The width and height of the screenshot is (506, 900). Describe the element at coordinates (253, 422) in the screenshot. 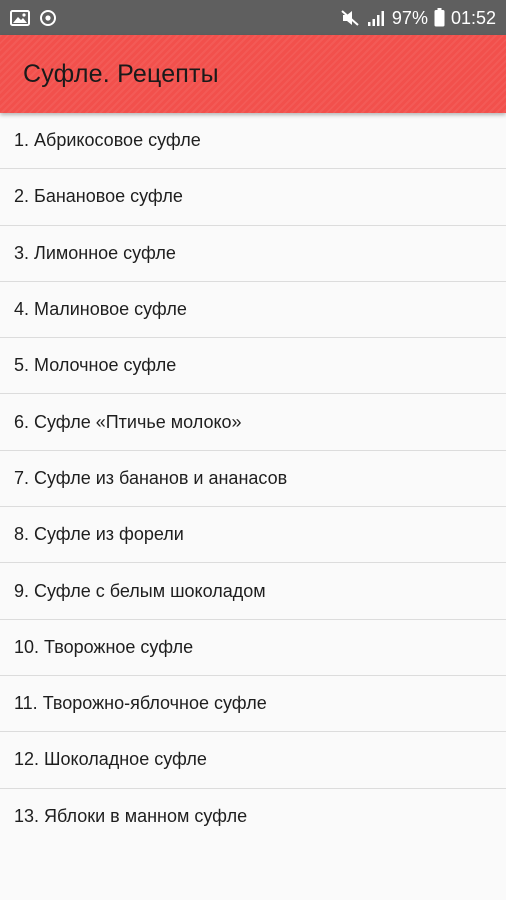

I see `list-item: 6. Суфле «Птичье молоко»` at that location.